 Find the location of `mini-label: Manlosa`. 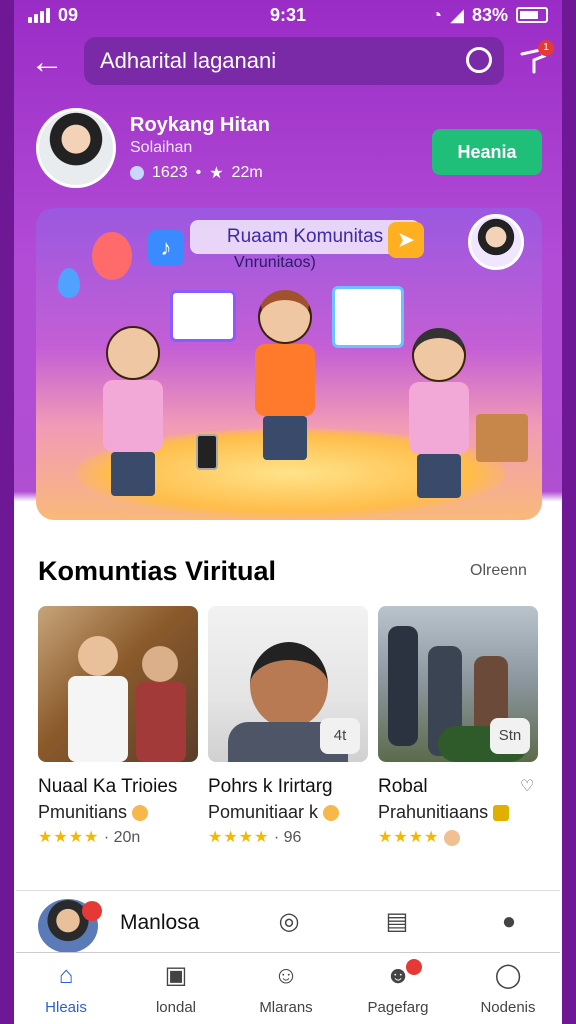

mini-label: Manlosa is located at coordinates (160, 922).